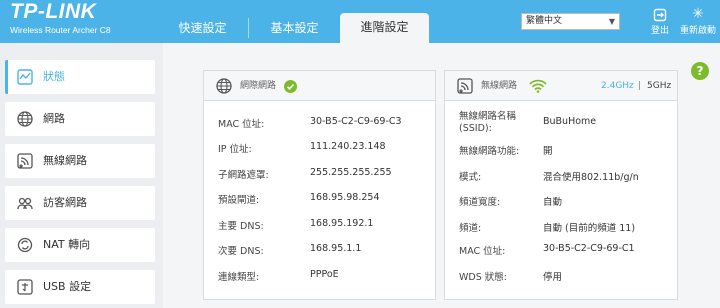 The height and width of the screenshot is (308, 720). What do you see at coordinates (342, 223) in the screenshot?
I see `row-value: 168.95.192.1` at bounding box center [342, 223].